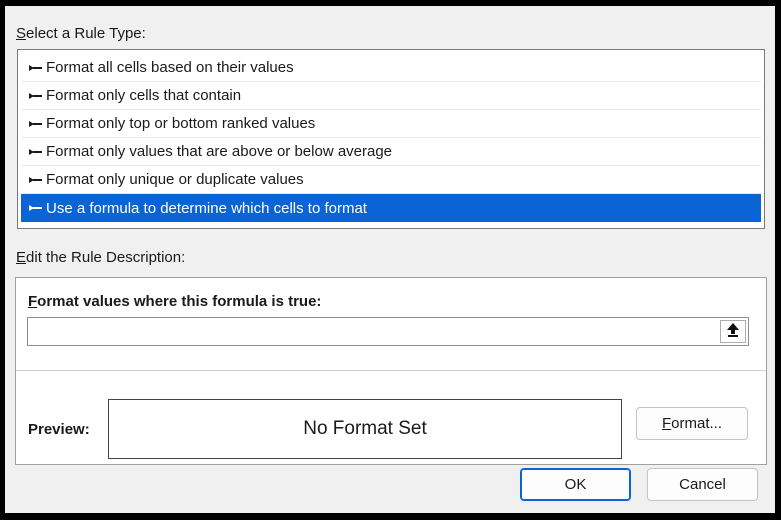  What do you see at coordinates (59, 429) in the screenshot?
I see `preview-label: Preview:` at bounding box center [59, 429].